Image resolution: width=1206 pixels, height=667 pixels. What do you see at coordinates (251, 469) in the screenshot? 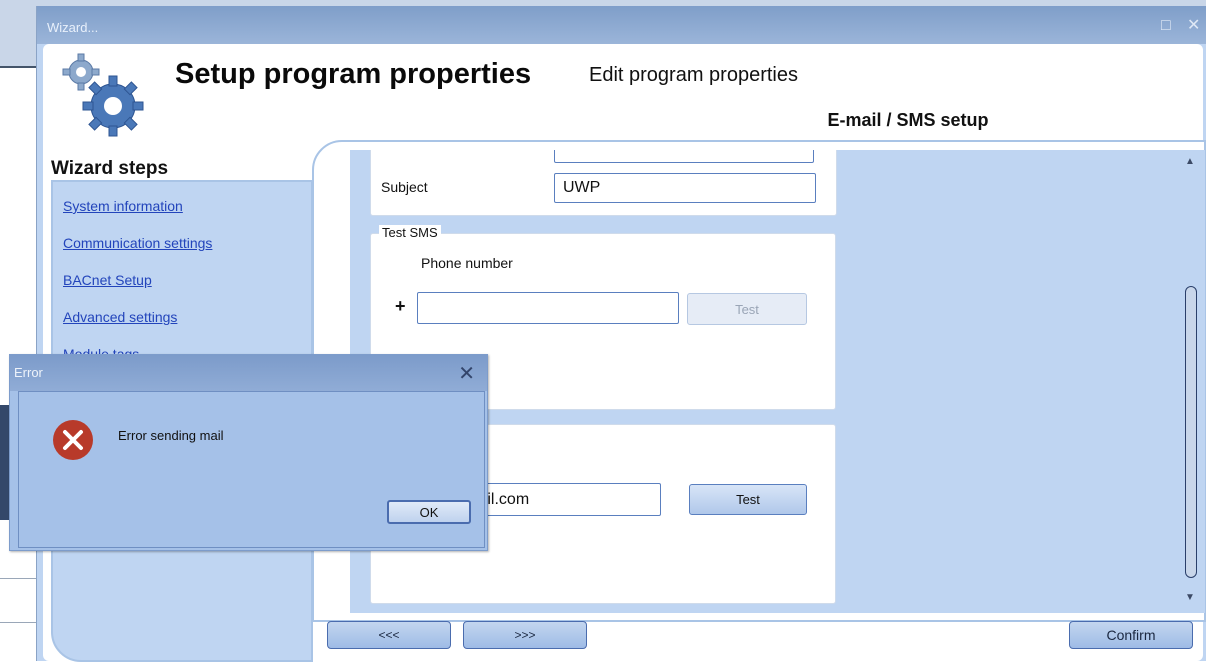
I see `error-dialog-body: Error sending mail OK` at bounding box center [251, 469].